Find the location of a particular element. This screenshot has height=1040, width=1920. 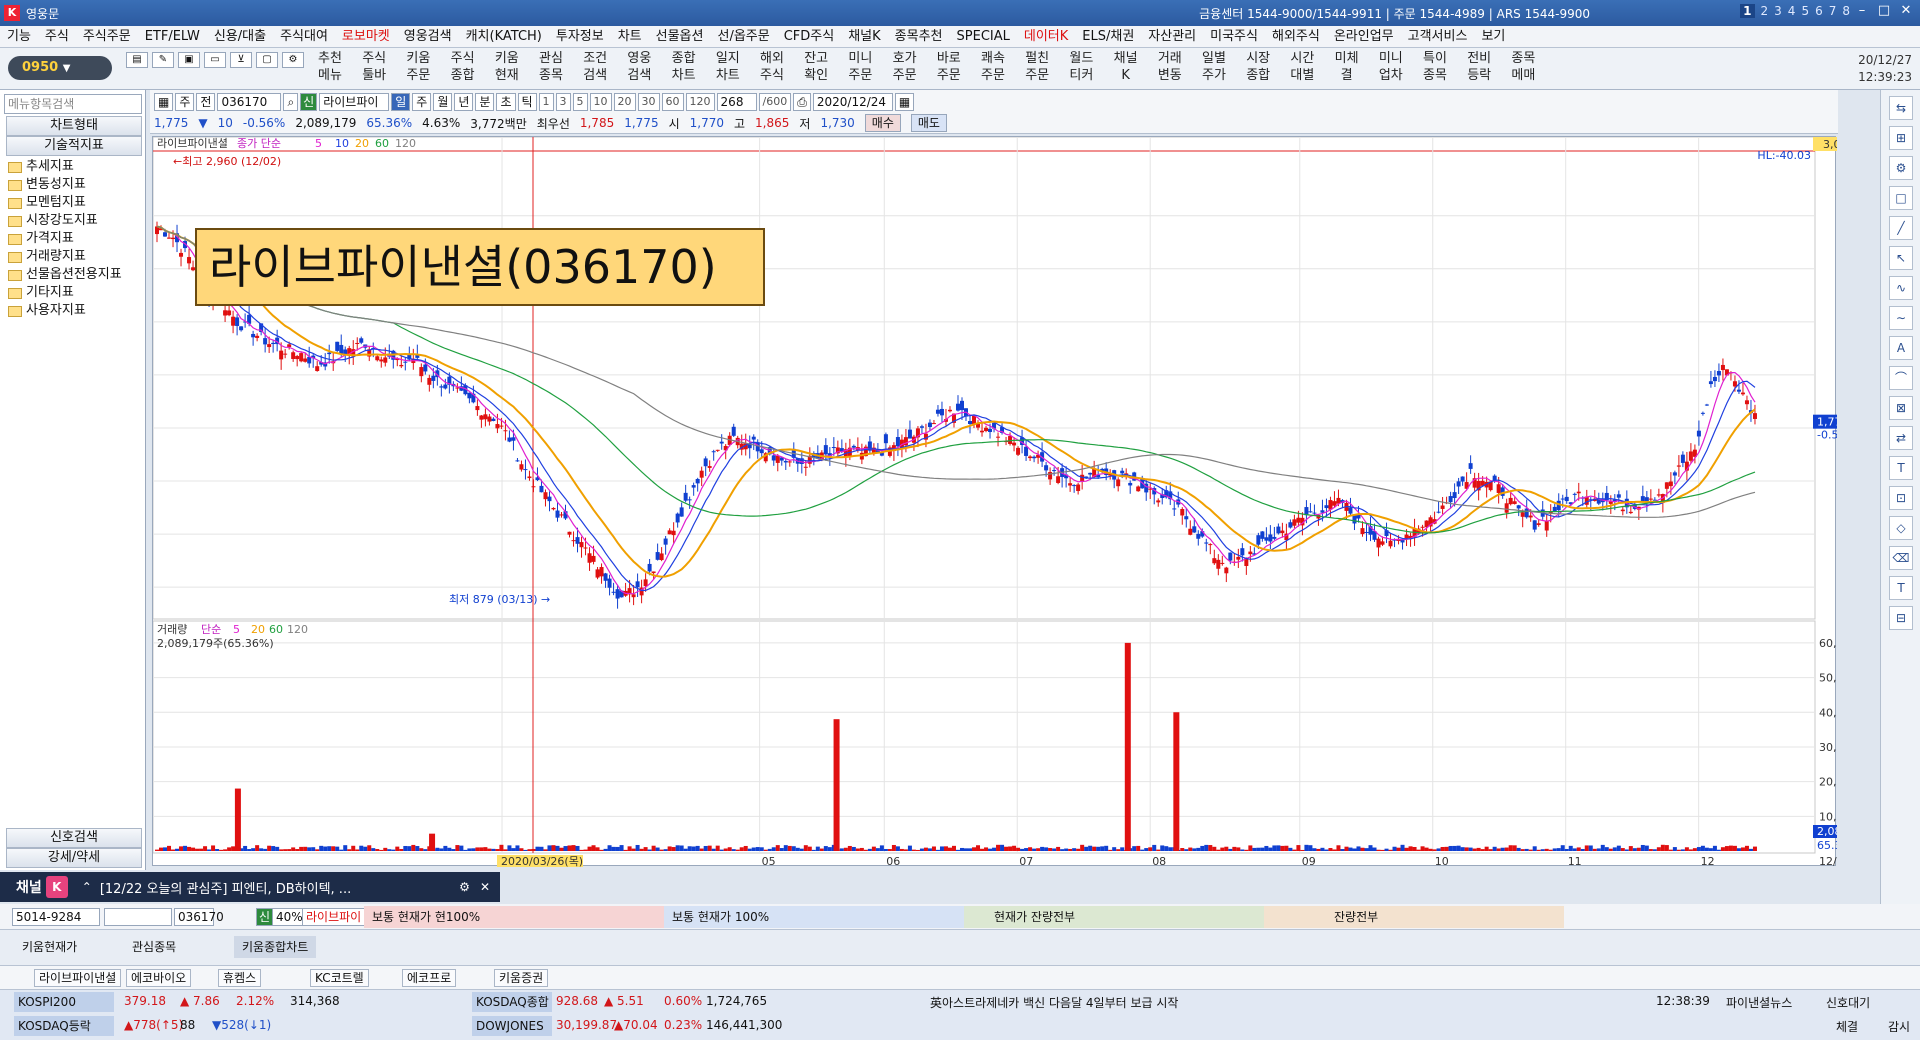

toolbar-button-7: 영웅 검색 is located at coordinates (639, 69).